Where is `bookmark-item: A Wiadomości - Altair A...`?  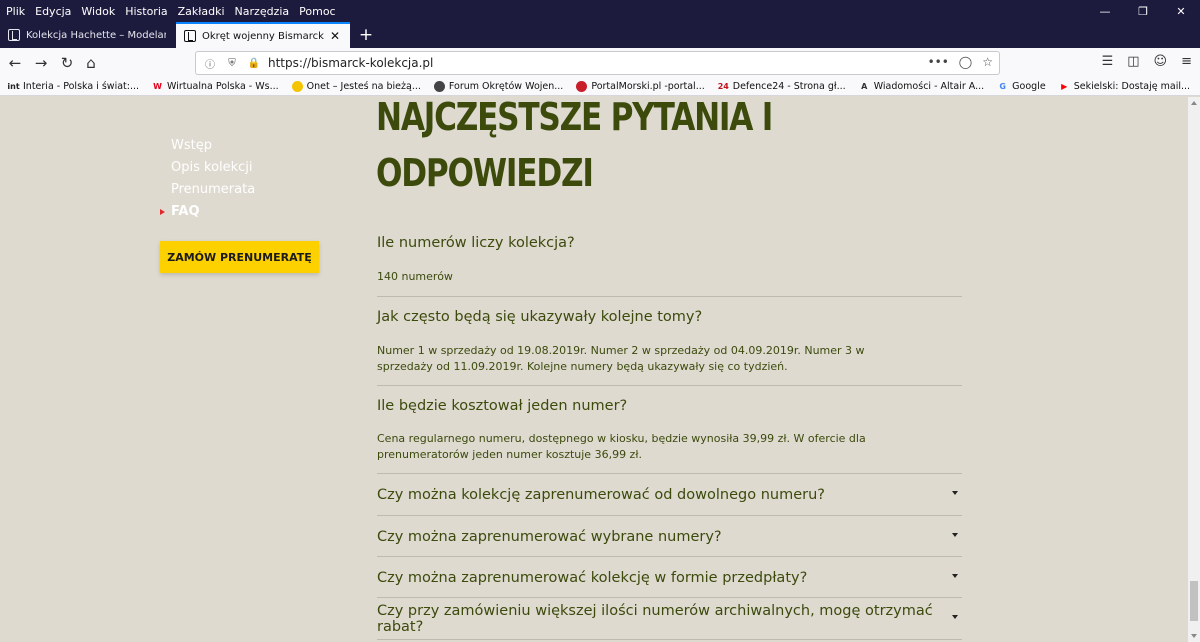 bookmark-item: A Wiadomości - Altair A... is located at coordinates (921, 86).